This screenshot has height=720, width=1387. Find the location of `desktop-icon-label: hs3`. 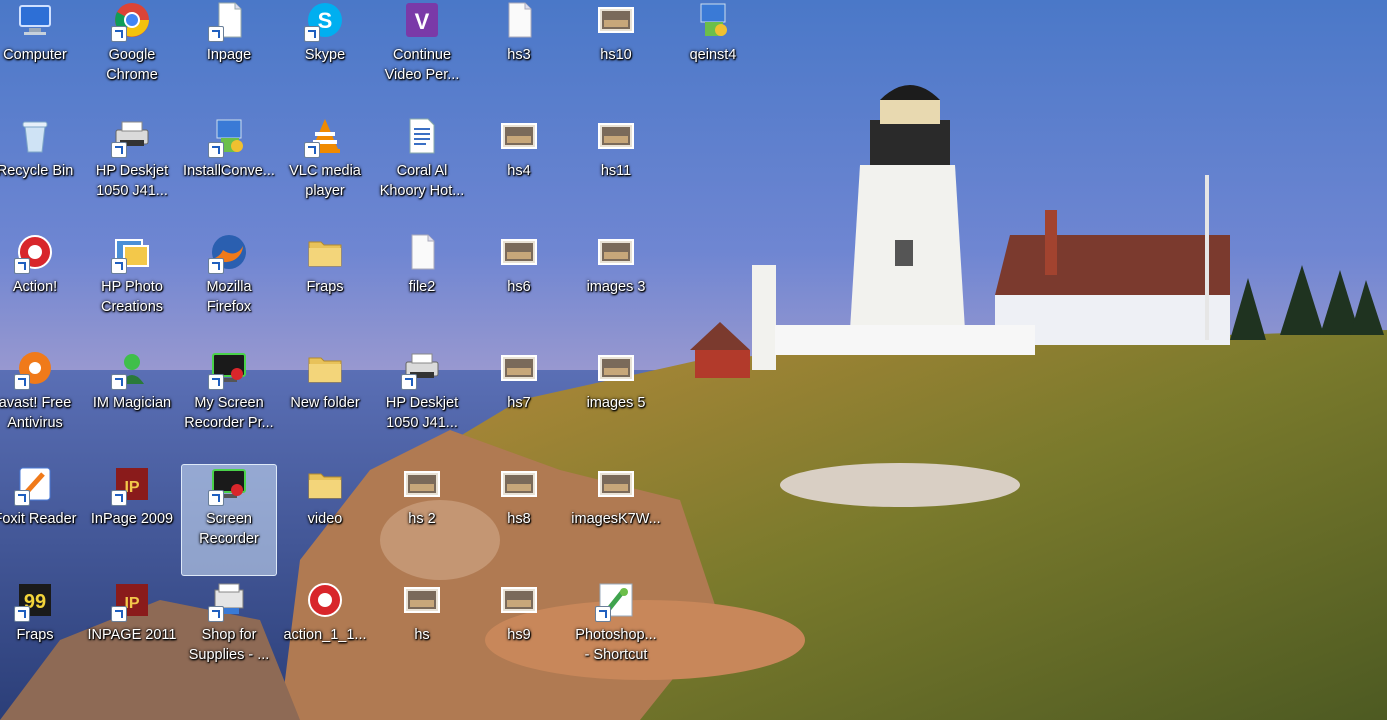

desktop-icon-label: hs3 is located at coordinates (519, 55).